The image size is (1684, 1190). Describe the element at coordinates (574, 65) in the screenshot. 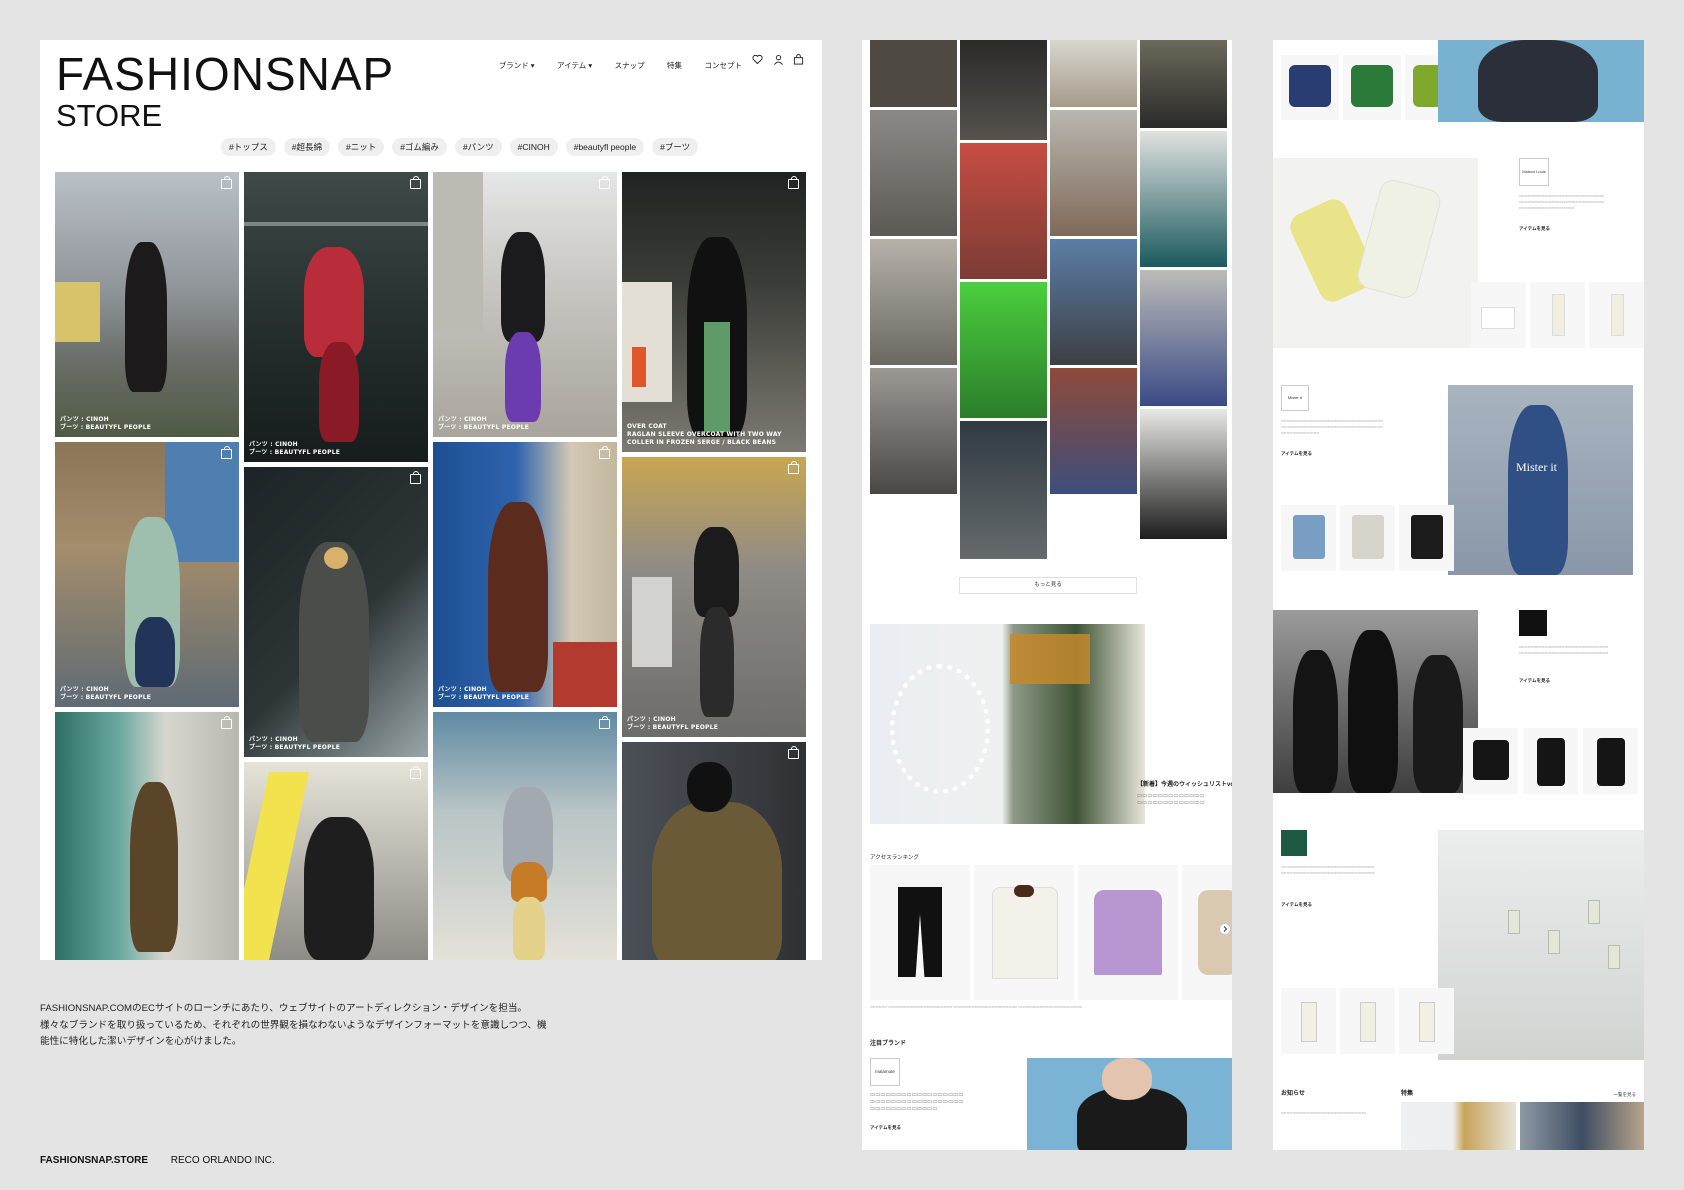

I see `nav-item: アイテム ▾` at that location.